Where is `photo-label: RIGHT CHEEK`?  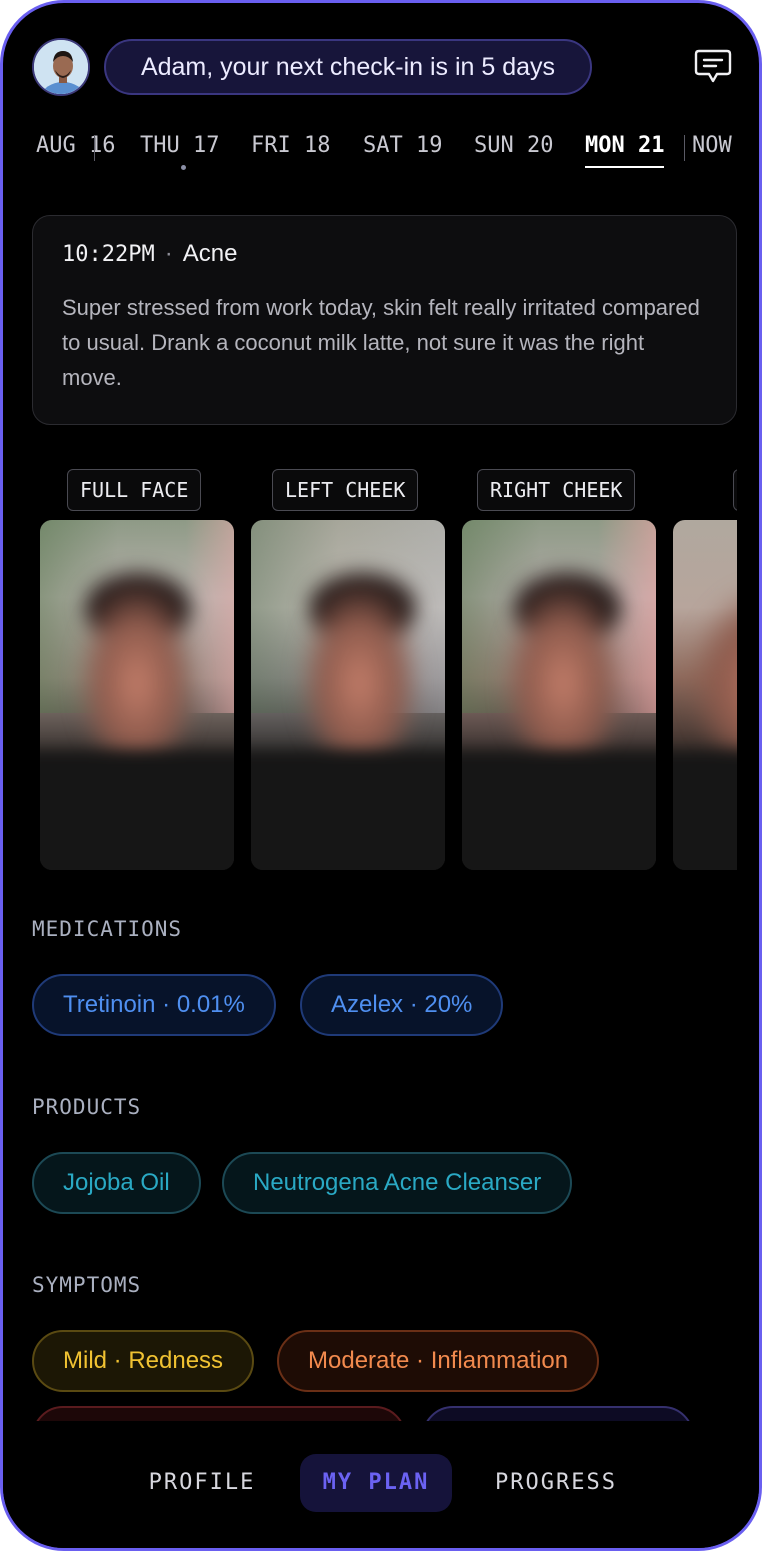
photo-label: RIGHT CHEEK is located at coordinates (556, 490).